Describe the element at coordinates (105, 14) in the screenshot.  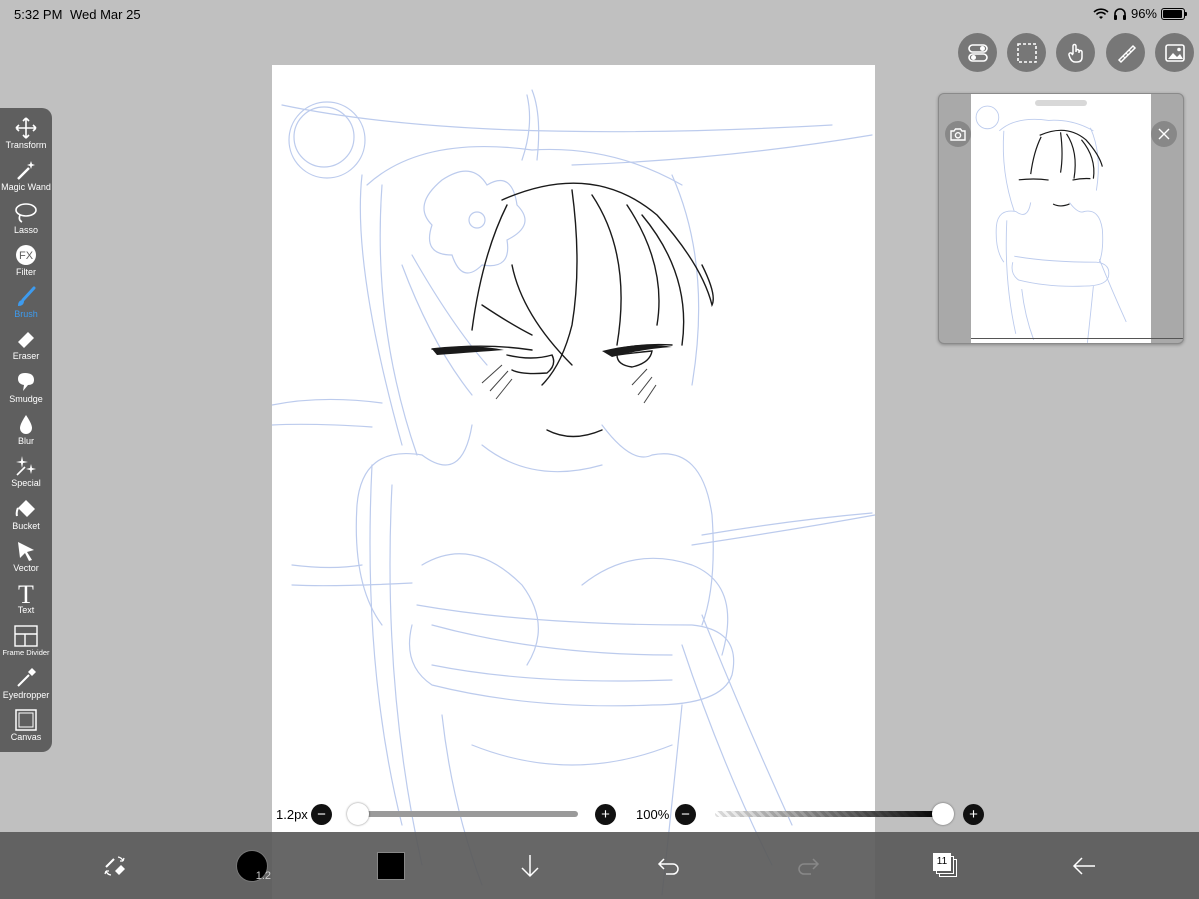
I see `status-date: Wed Mar 25` at that location.